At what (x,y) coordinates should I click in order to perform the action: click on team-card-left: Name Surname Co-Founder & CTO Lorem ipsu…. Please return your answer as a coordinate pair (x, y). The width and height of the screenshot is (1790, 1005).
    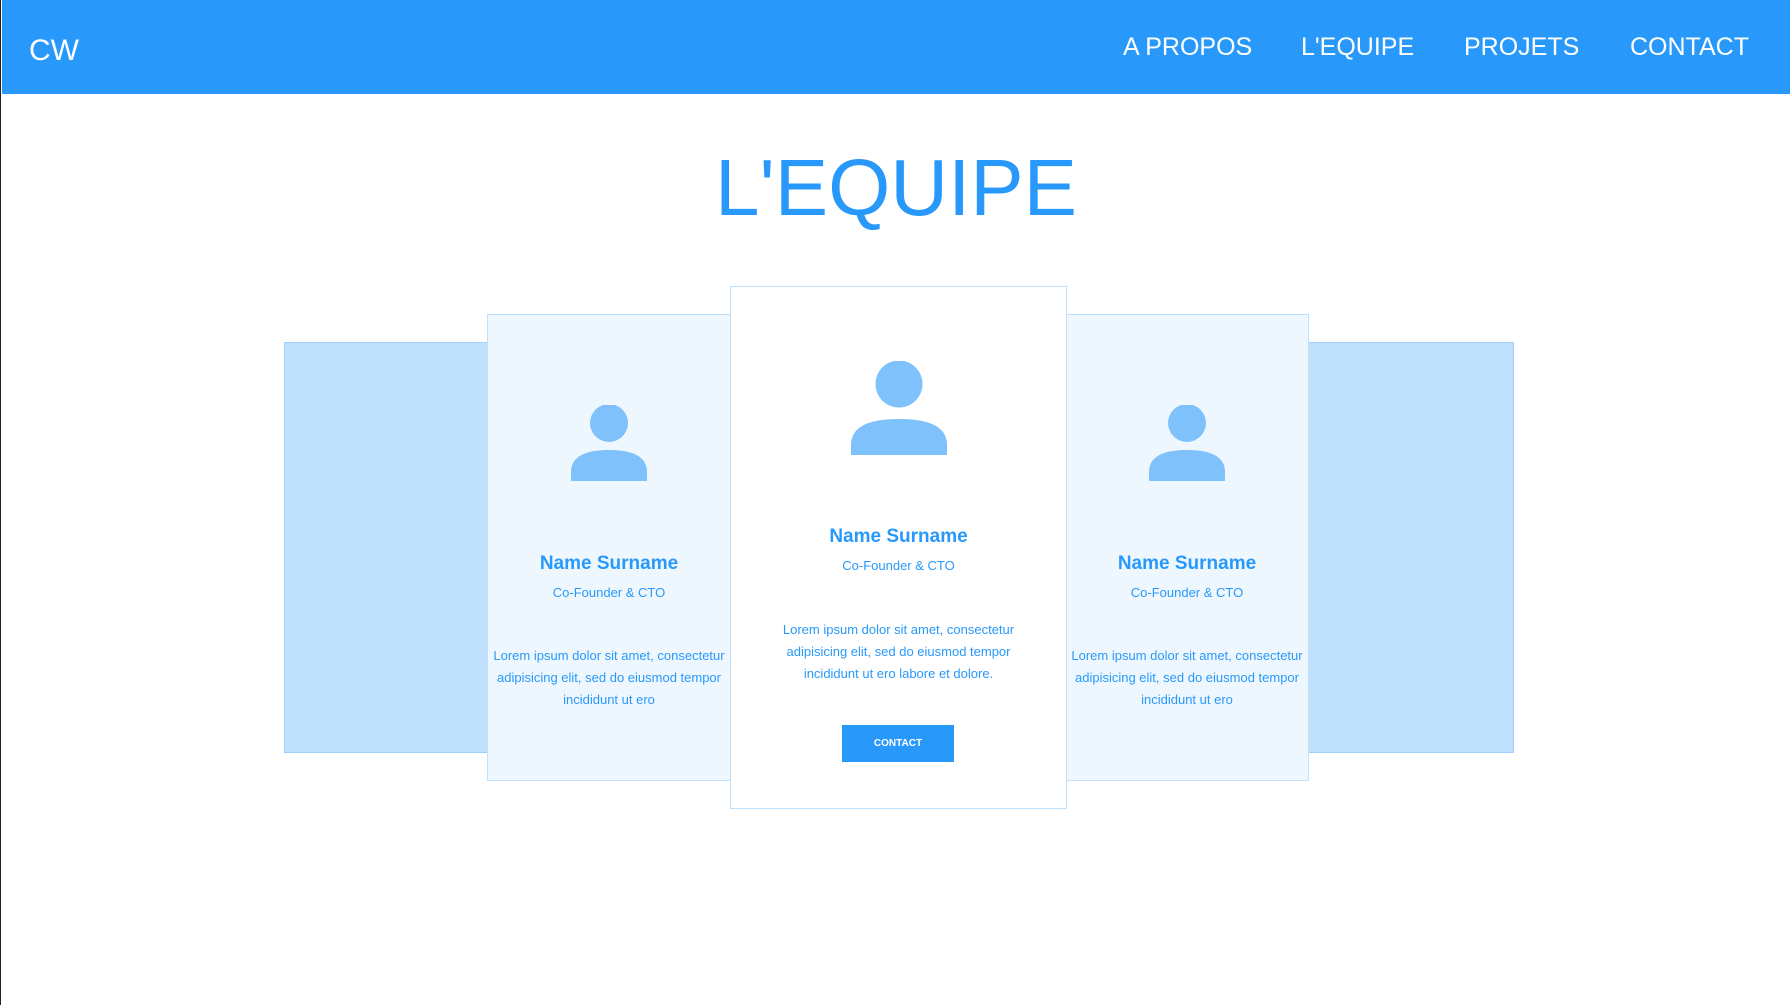
    Looking at the image, I should click on (609, 547).